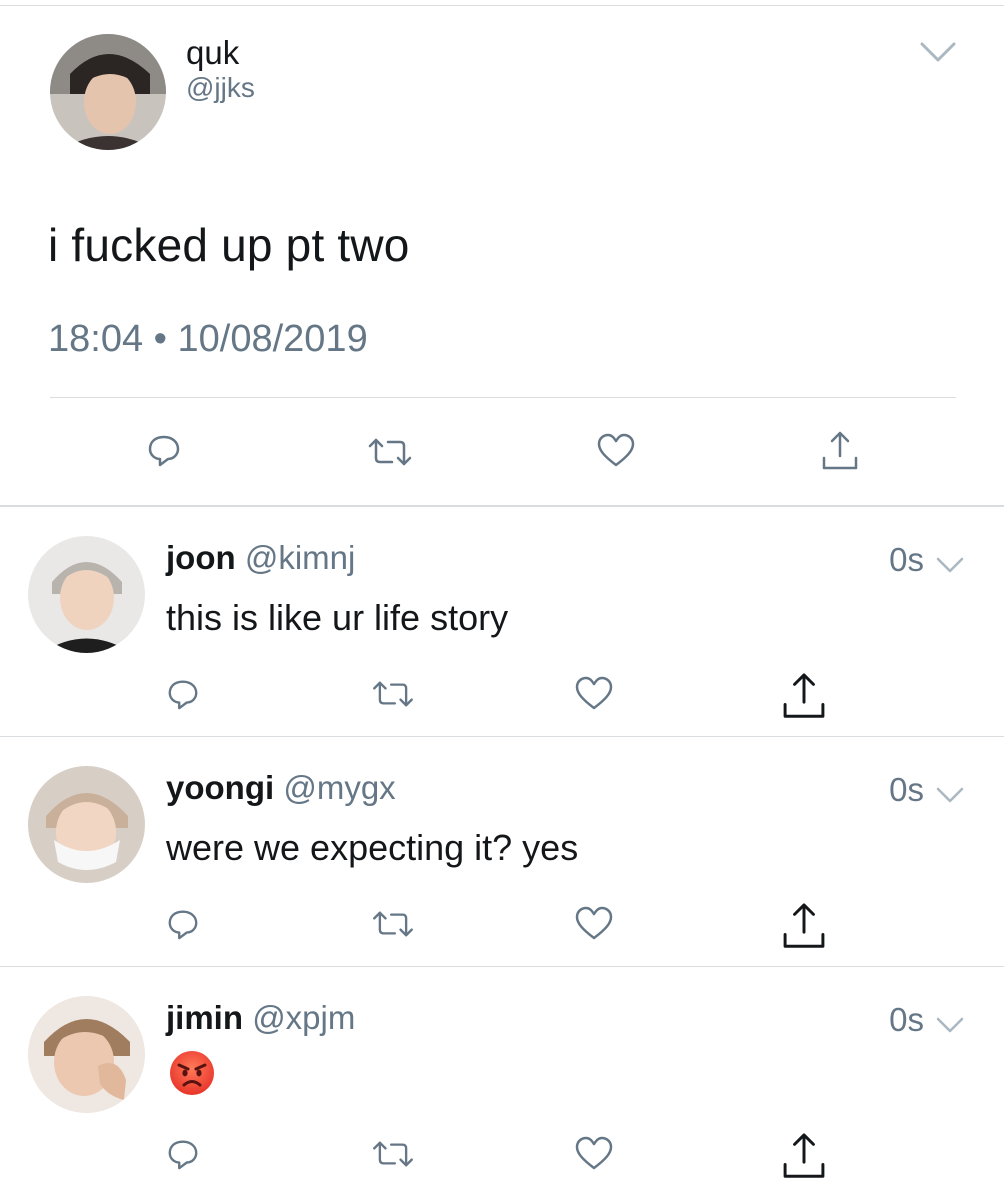 The image size is (1004, 1200). Describe the element at coordinates (339, 787) in the screenshot. I see `username: @mygx` at that location.